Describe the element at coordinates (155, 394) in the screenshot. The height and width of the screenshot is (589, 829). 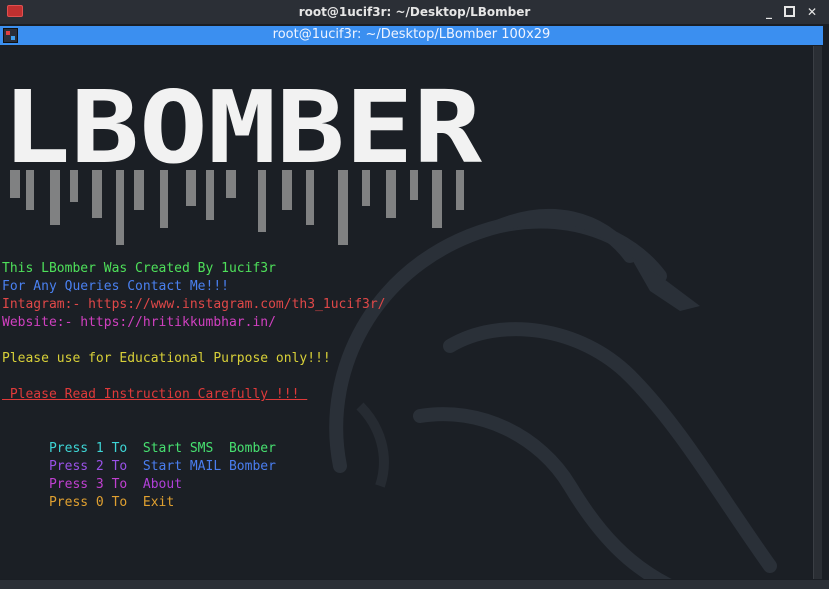
I see `instruction-line: Please Read Instruction Carefully !!!` at that location.